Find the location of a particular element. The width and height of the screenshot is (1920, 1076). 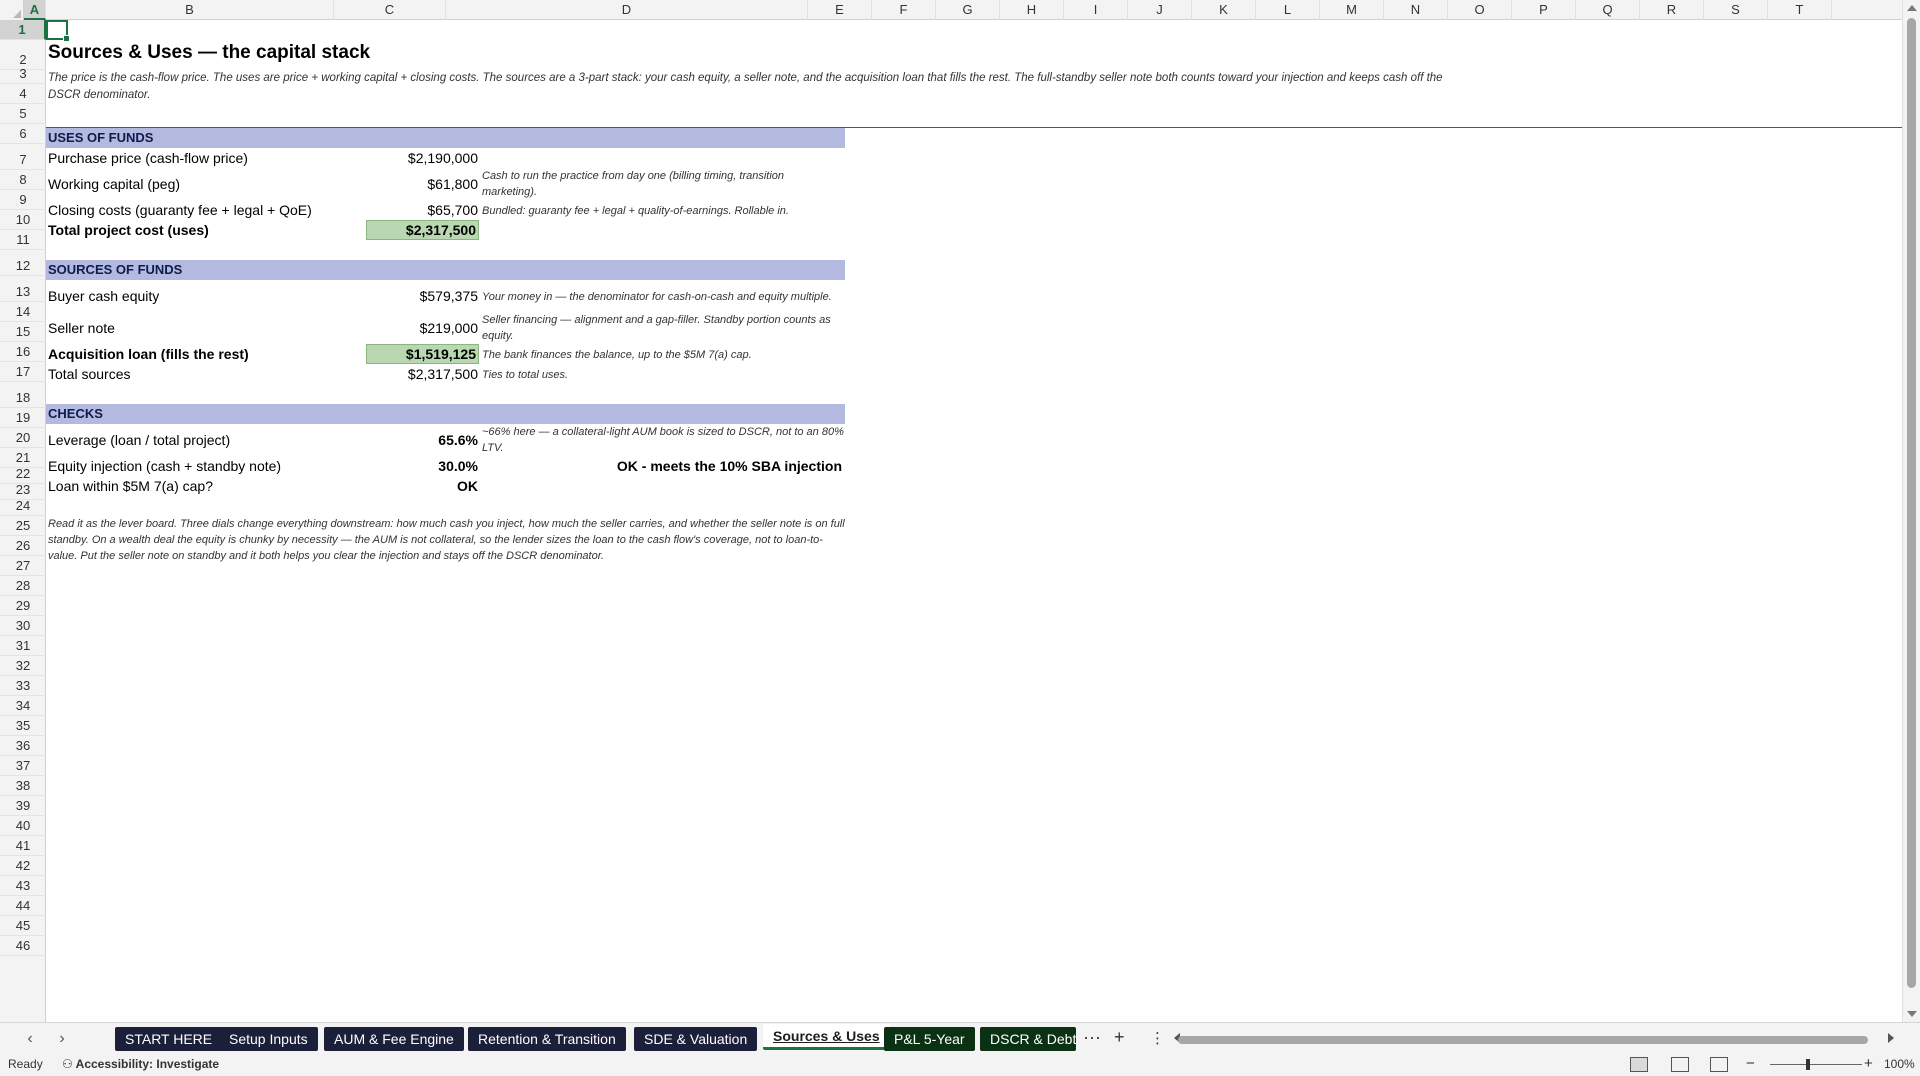

leverage-value: 65.6% is located at coordinates (422, 440).